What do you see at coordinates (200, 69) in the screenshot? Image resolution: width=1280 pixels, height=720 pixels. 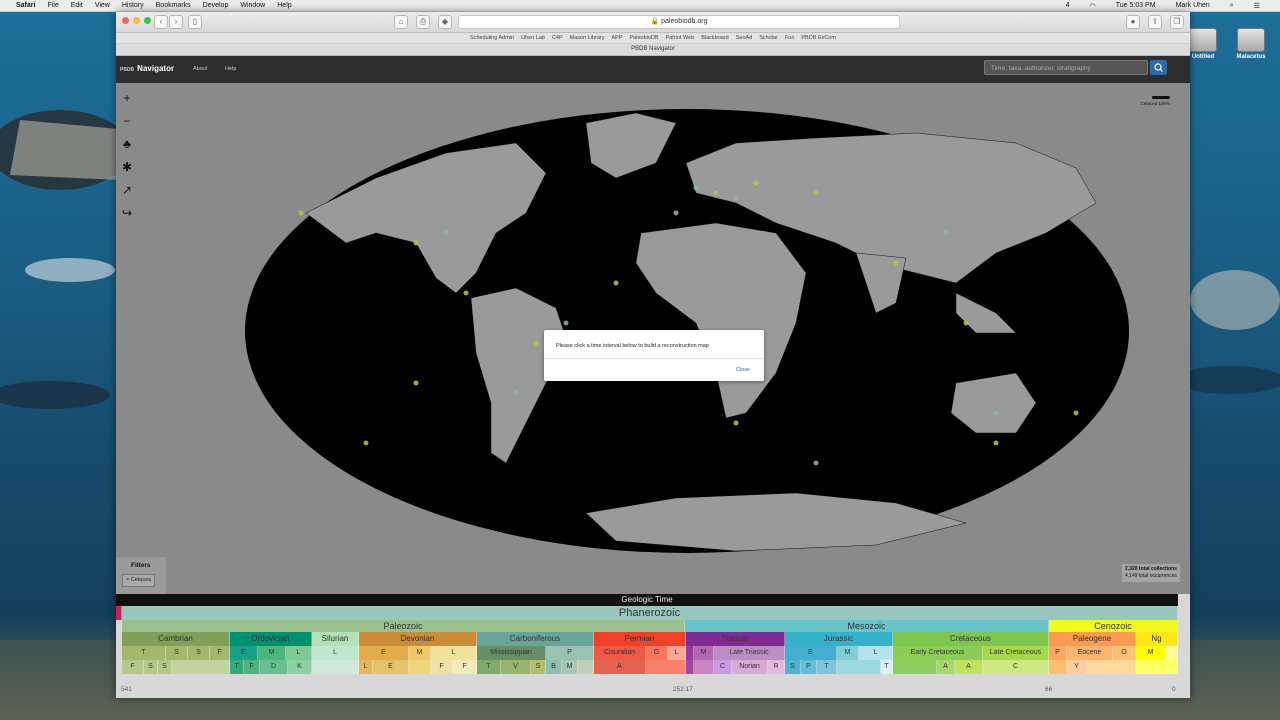 I see `nav-about-link: About` at bounding box center [200, 69].